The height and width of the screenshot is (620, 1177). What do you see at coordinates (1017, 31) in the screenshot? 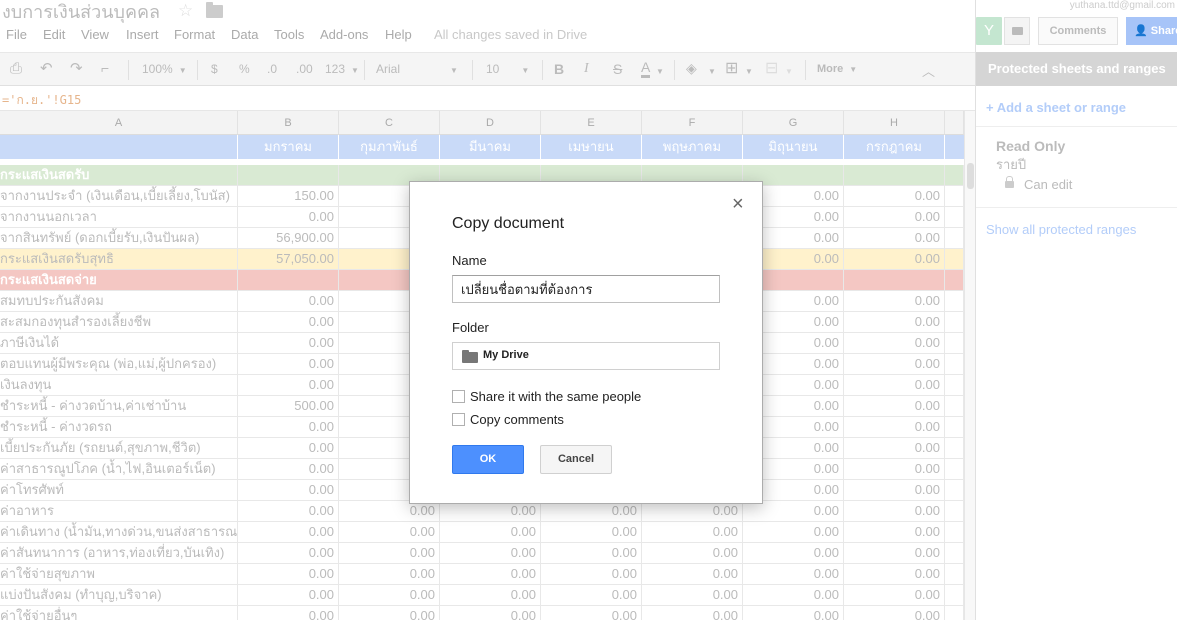
I see `chat-button` at bounding box center [1017, 31].